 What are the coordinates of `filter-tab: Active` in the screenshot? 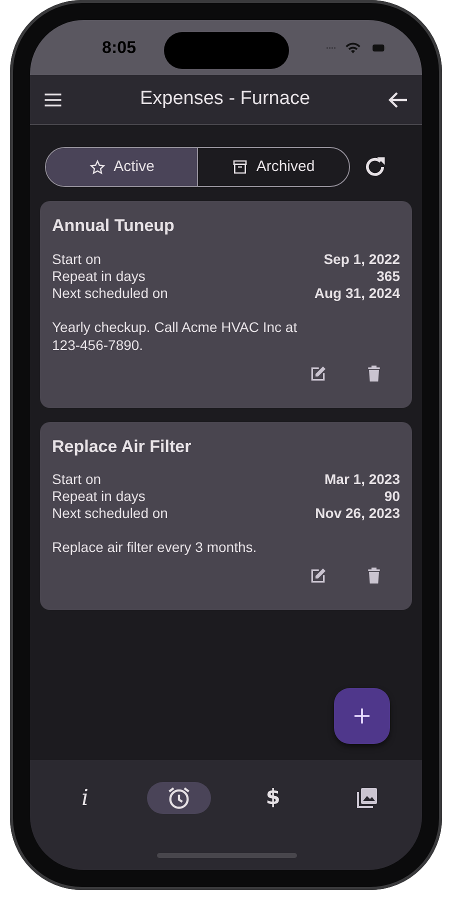 It's located at (121, 167).